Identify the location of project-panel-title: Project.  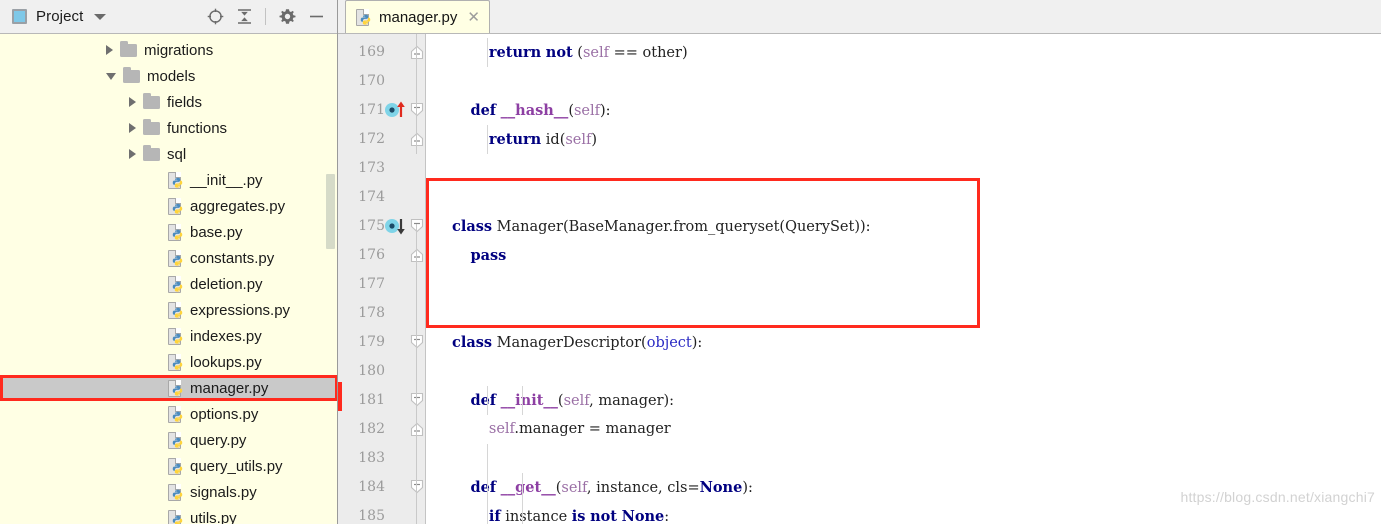
(60, 16).